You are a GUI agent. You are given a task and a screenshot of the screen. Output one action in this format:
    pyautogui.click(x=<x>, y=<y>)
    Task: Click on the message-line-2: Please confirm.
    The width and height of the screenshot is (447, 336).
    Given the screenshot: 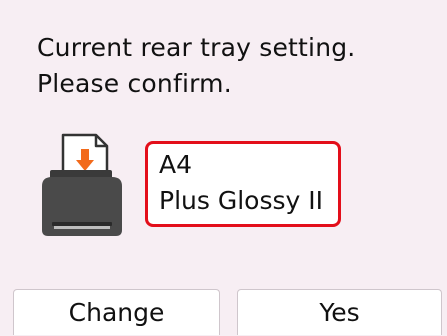 What is the action you would take?
    pyautogui.click(x=134, y=83)
    